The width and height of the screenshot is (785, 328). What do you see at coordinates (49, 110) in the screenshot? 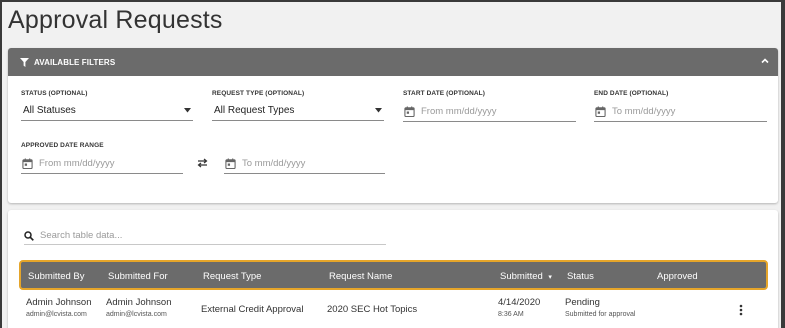
I see `status-select-value: All Statuses` at bounding box center [49, 110].